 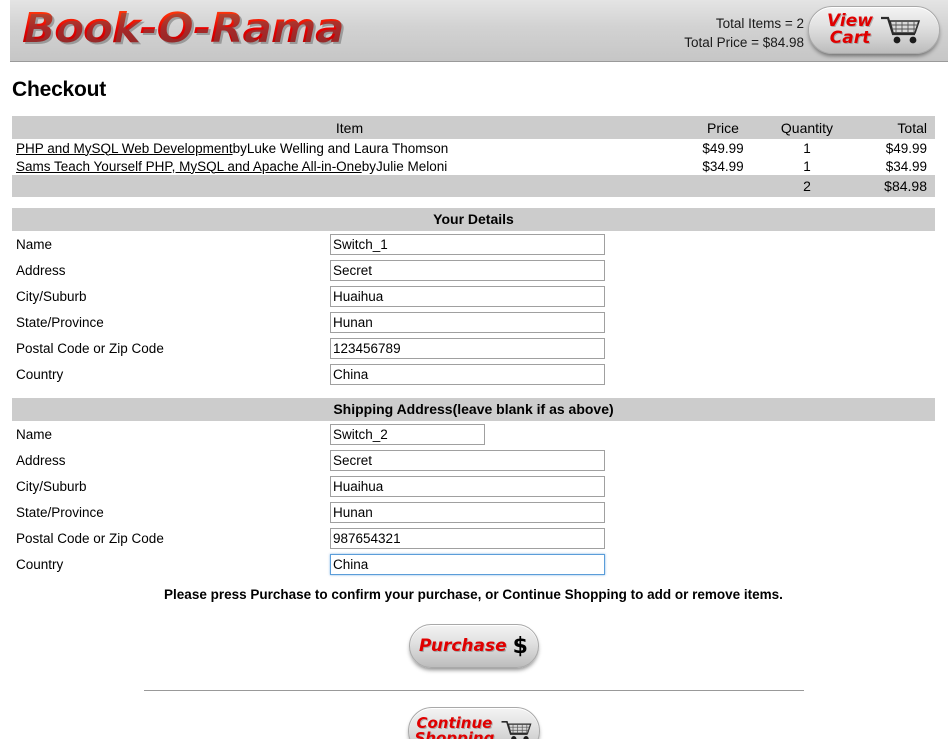 What do you see at coordinates (723, 127) in the screenshot?
I see `column-header-price: Price` at bounding box center [723, 127].